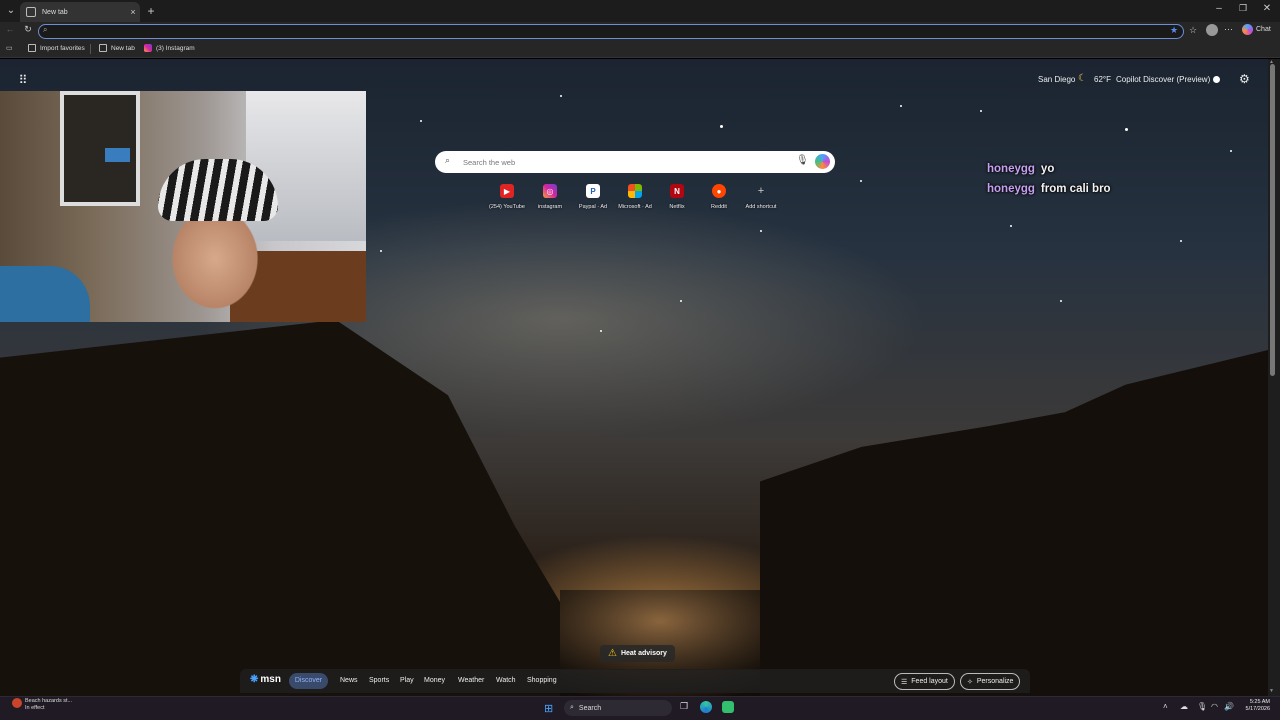  What do you see at coordinates (379, 680) in the screenshot?
I see `tab-sports: Sports` at bounding box center [379, 680].